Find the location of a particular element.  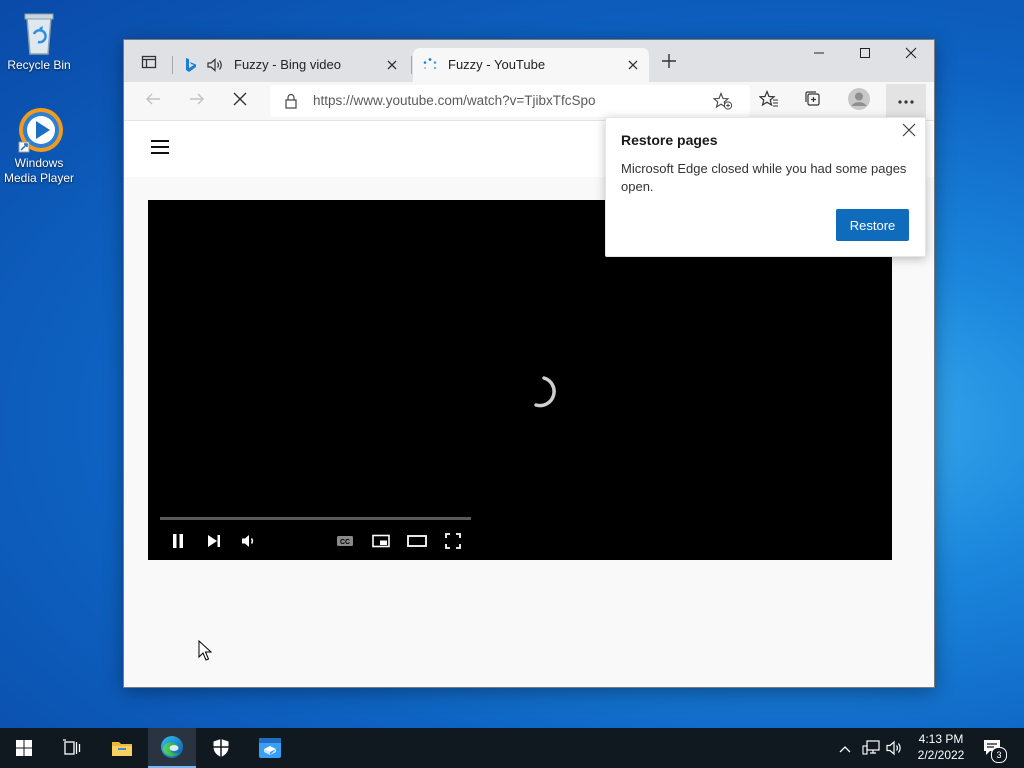

clock-date: 2/2/2022 is located at coordinates (941, 755).